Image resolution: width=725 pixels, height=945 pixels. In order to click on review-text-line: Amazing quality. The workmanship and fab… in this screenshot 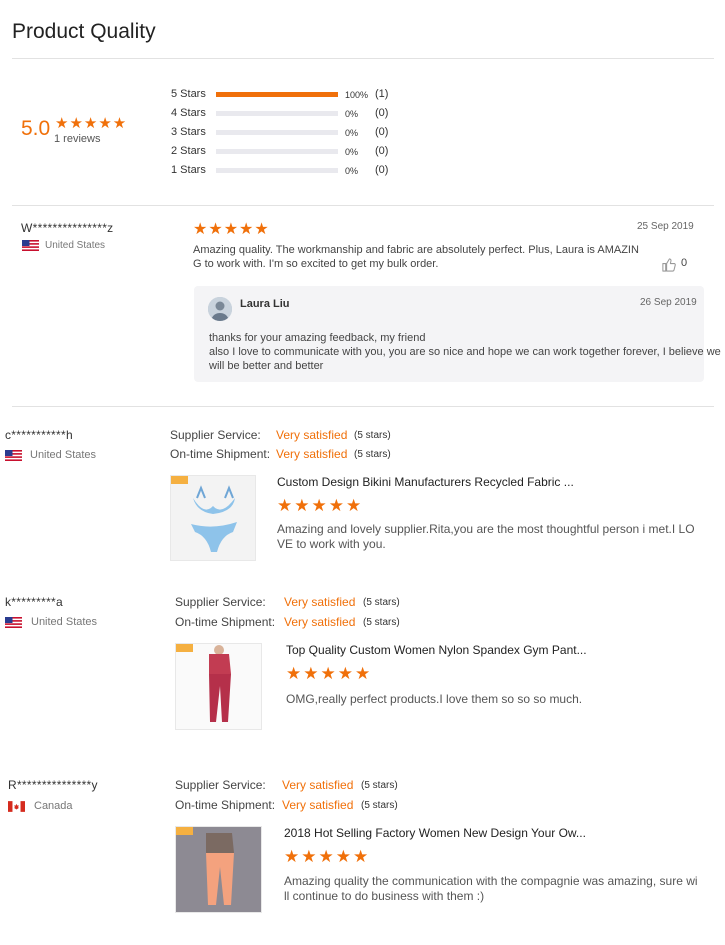, I will do `click(416, 250)`.